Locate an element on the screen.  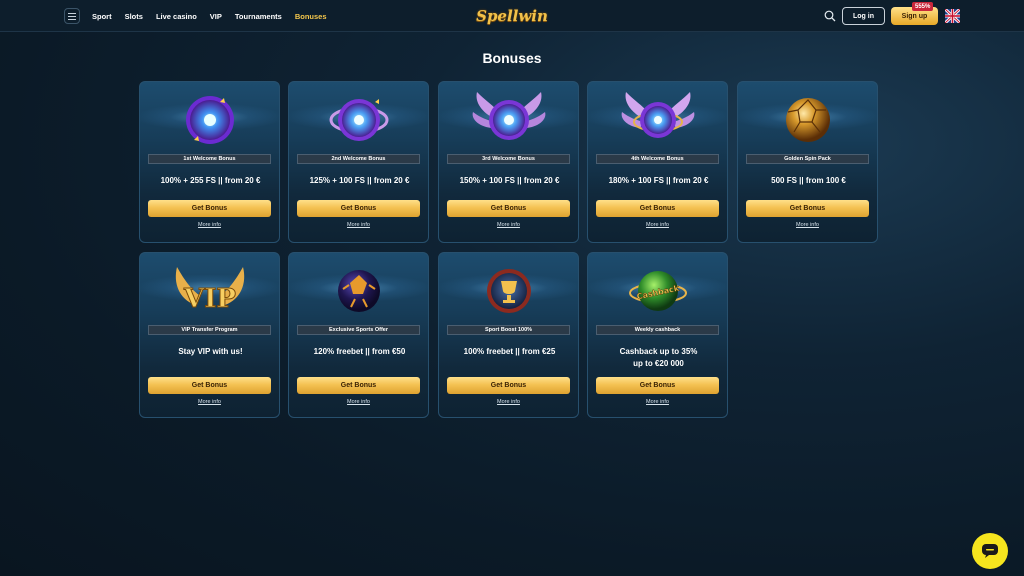
winged-orb-gold-icon is located at coordinates (658, 115).